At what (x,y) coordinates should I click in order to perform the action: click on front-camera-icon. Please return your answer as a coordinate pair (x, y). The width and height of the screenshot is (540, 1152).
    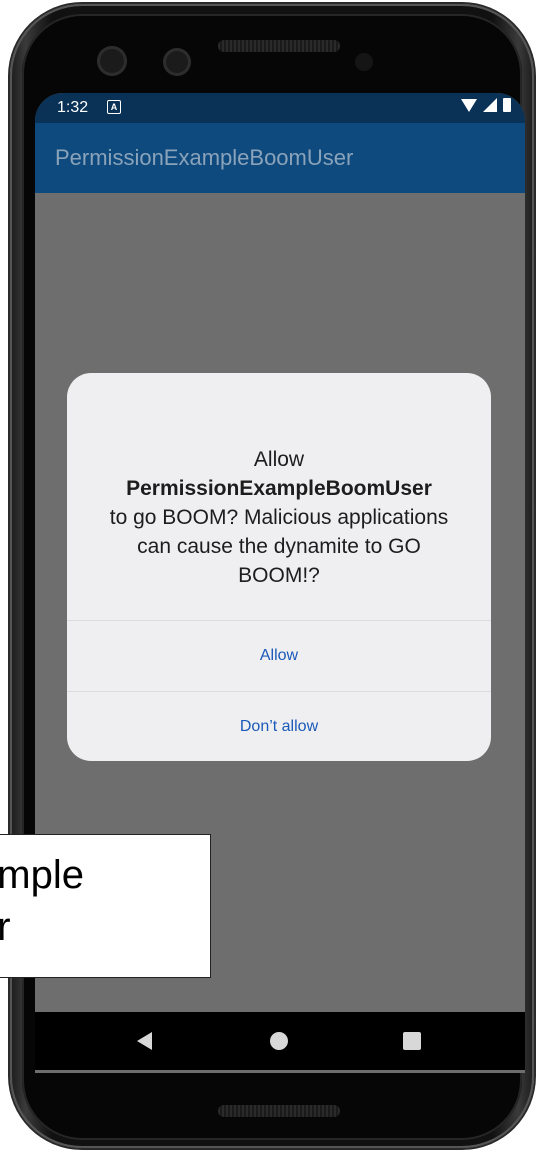
    Looking at the image, I should click on (112, 61).